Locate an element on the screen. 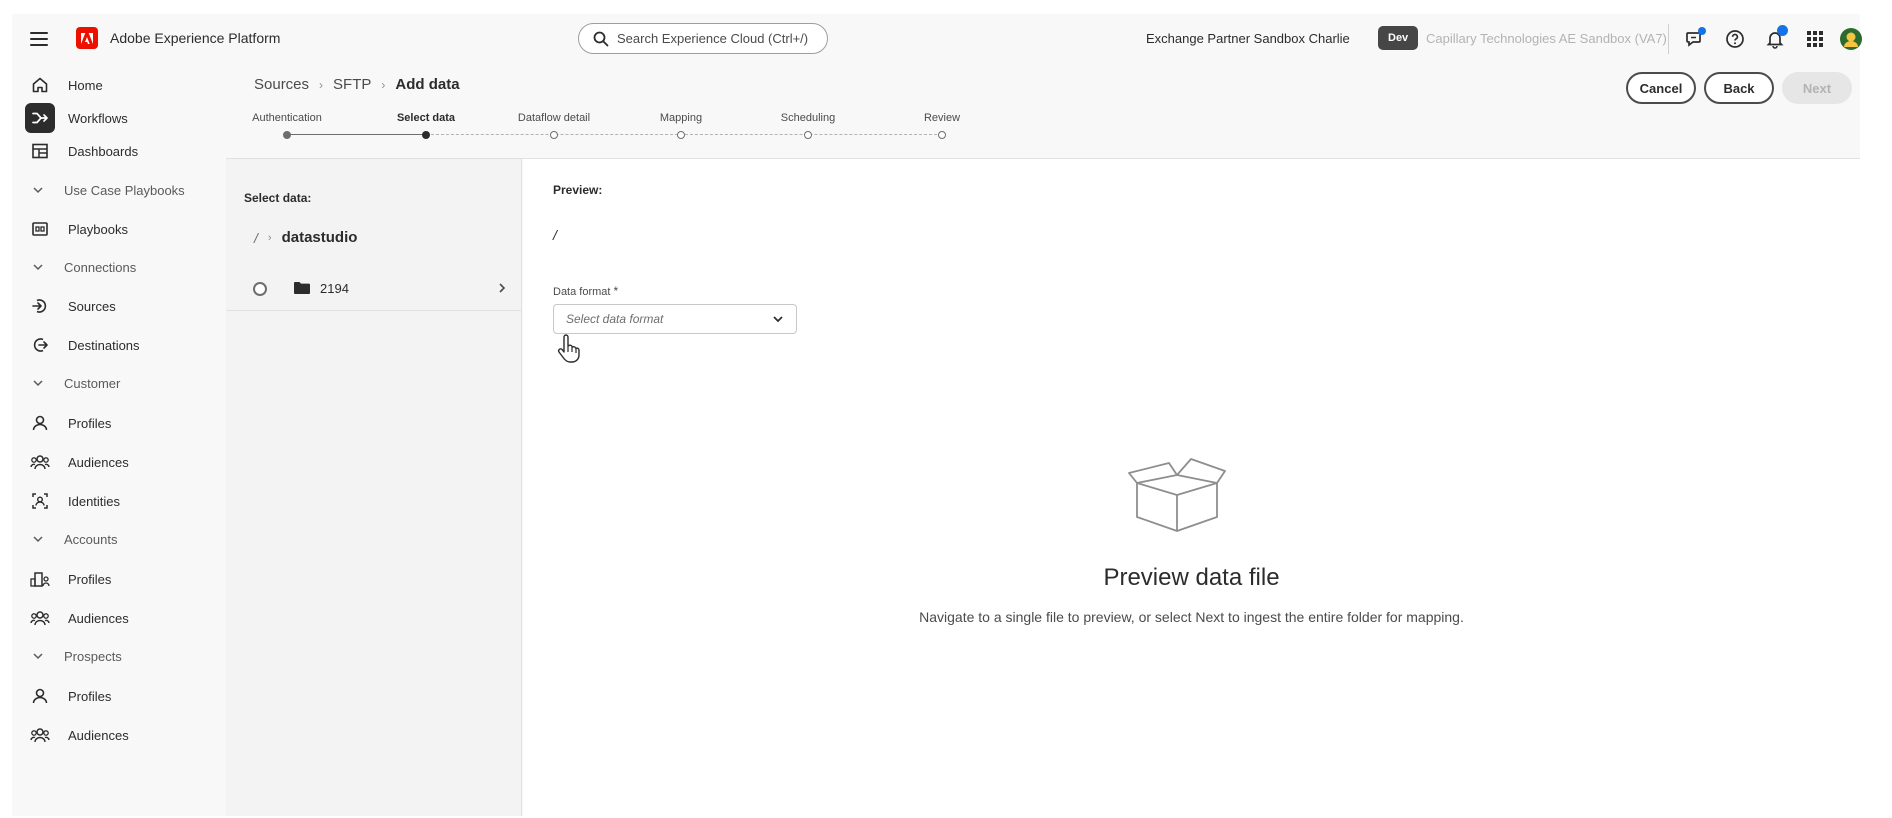 The height and width of the screenshot is (818, 1892). empty-state-title: Preview data file is located at coordinates (1191, 577).